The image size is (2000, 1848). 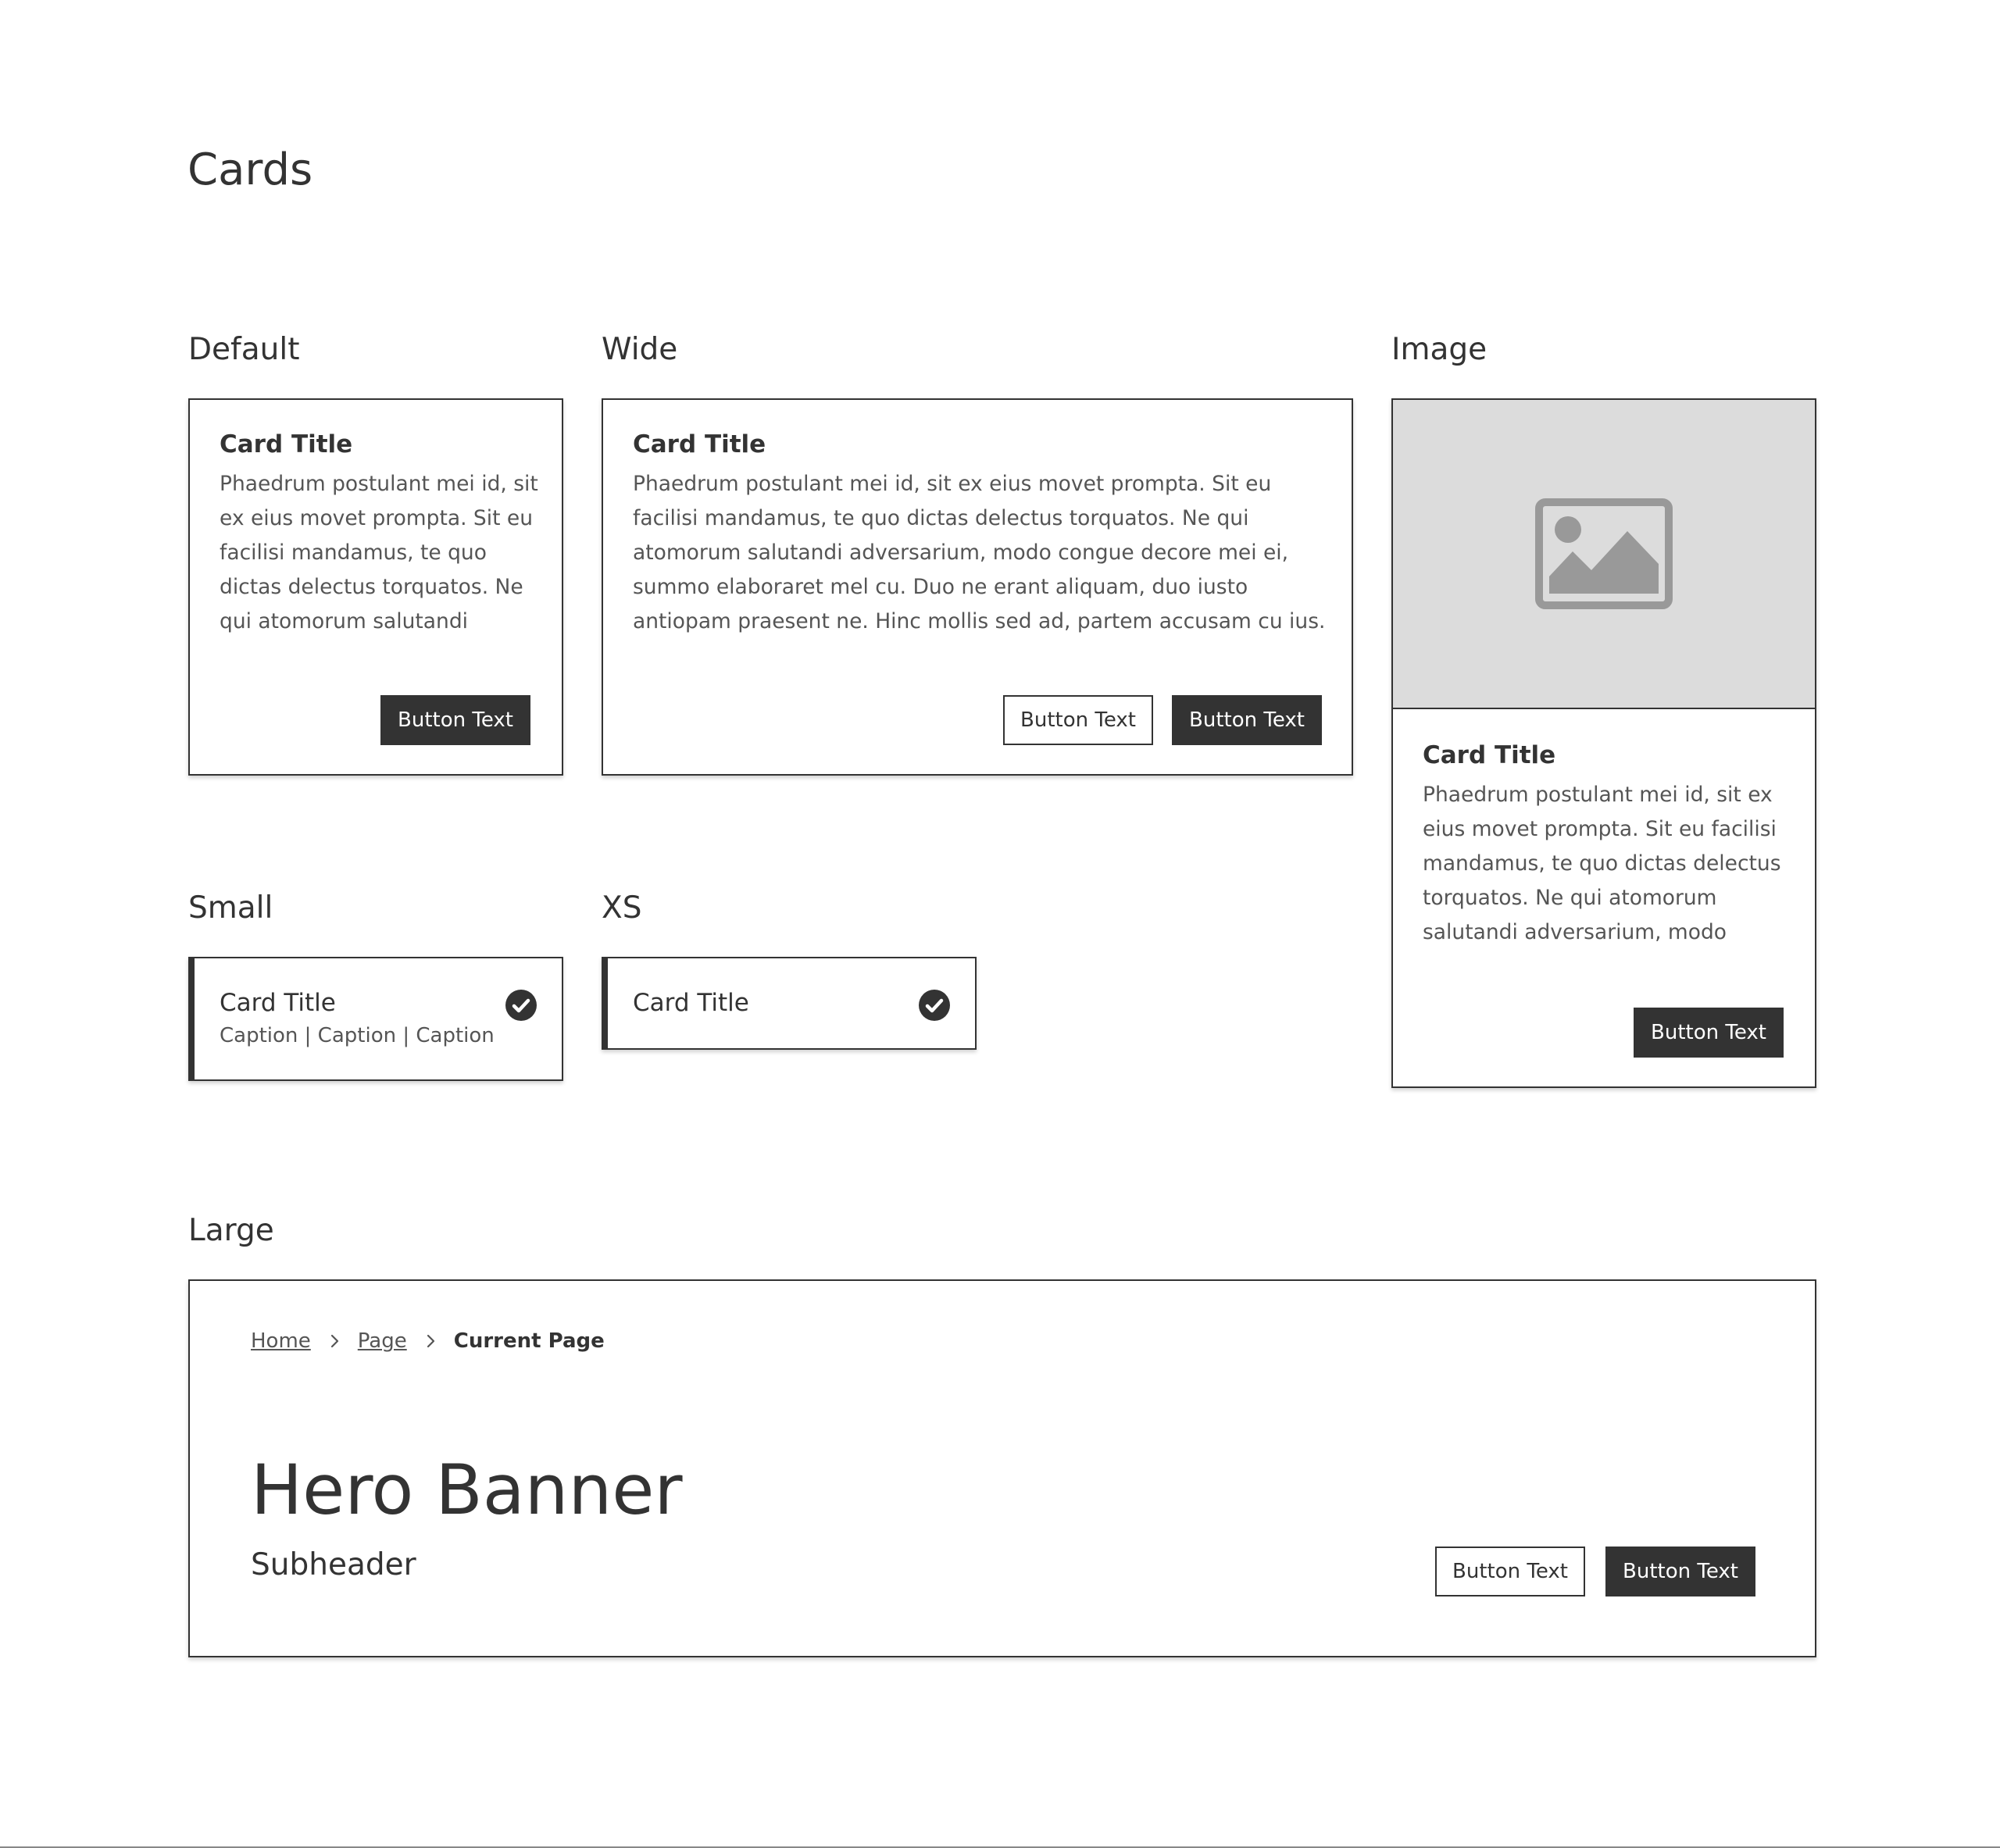 I want to click on hero-subheader: Subheader, so click(x=333, y=1564).